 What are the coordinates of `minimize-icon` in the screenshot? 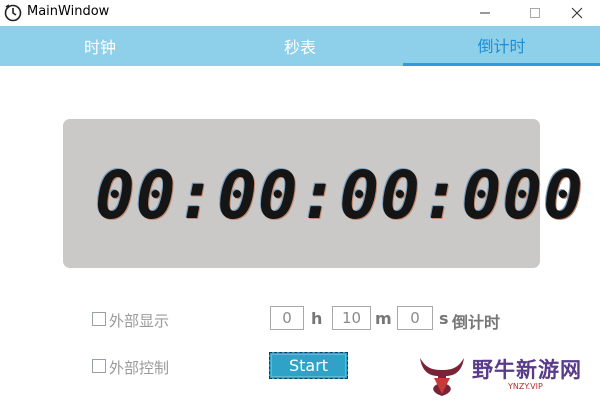 It's located at (485, 13).